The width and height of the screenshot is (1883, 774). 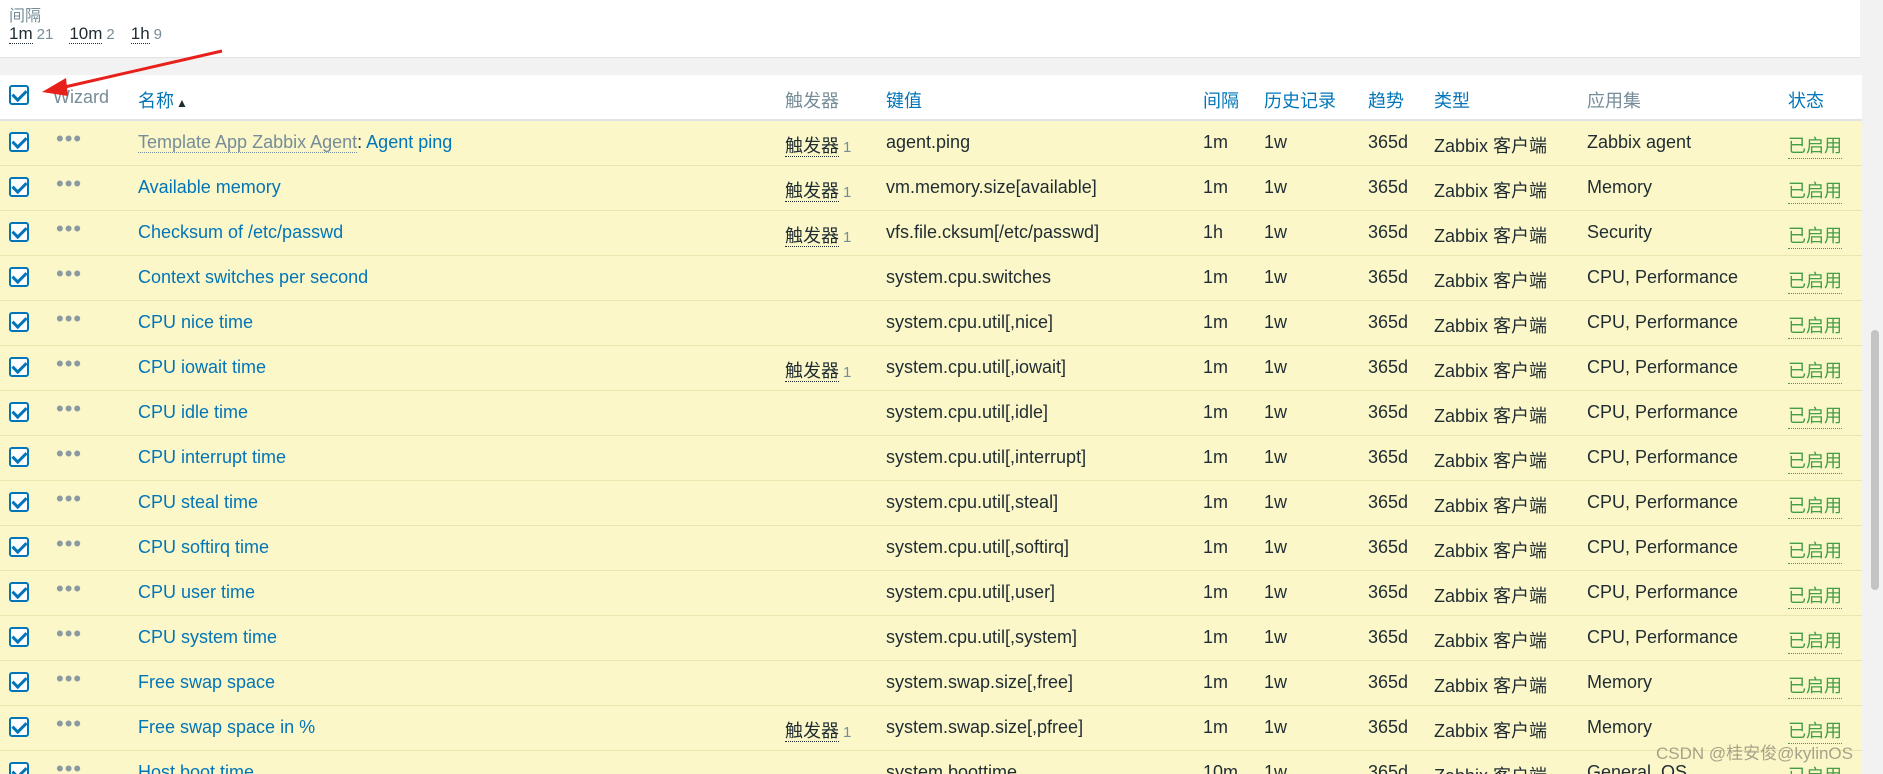 What do you see at coordinates (226, 727) in the screenshot?
I see `item-name-link: Free swap space in %` at bounding box center [226, 727].